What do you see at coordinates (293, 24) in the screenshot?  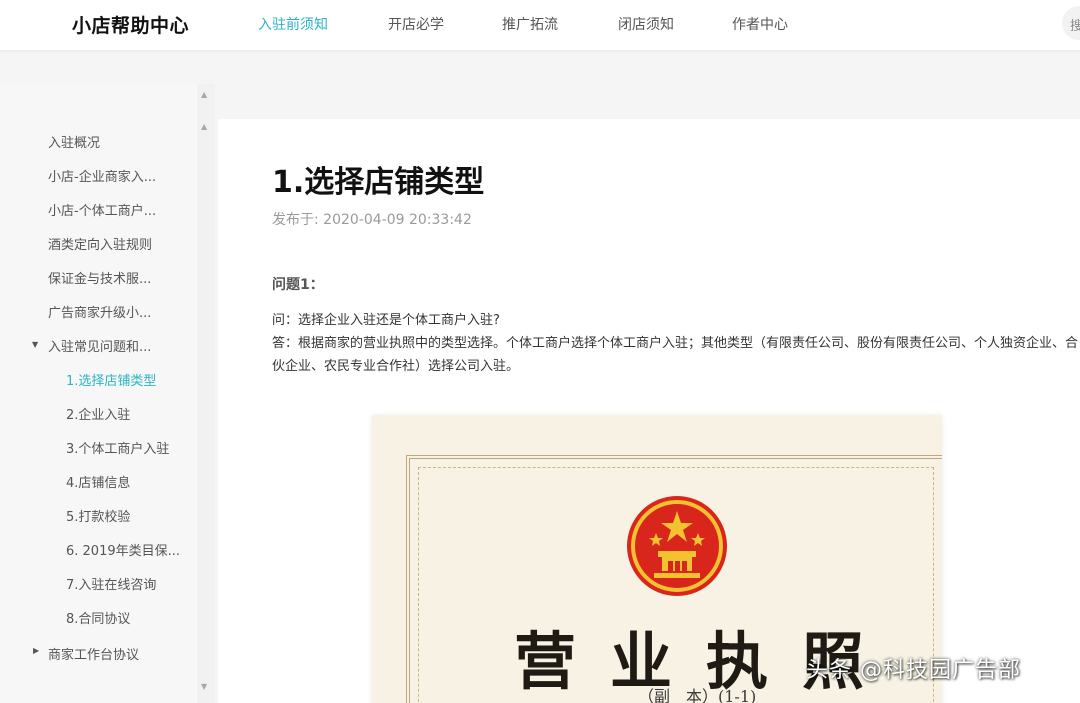 I see `nav-item-entry-notice: 入驻前须知` at bounding box center [293, 24].